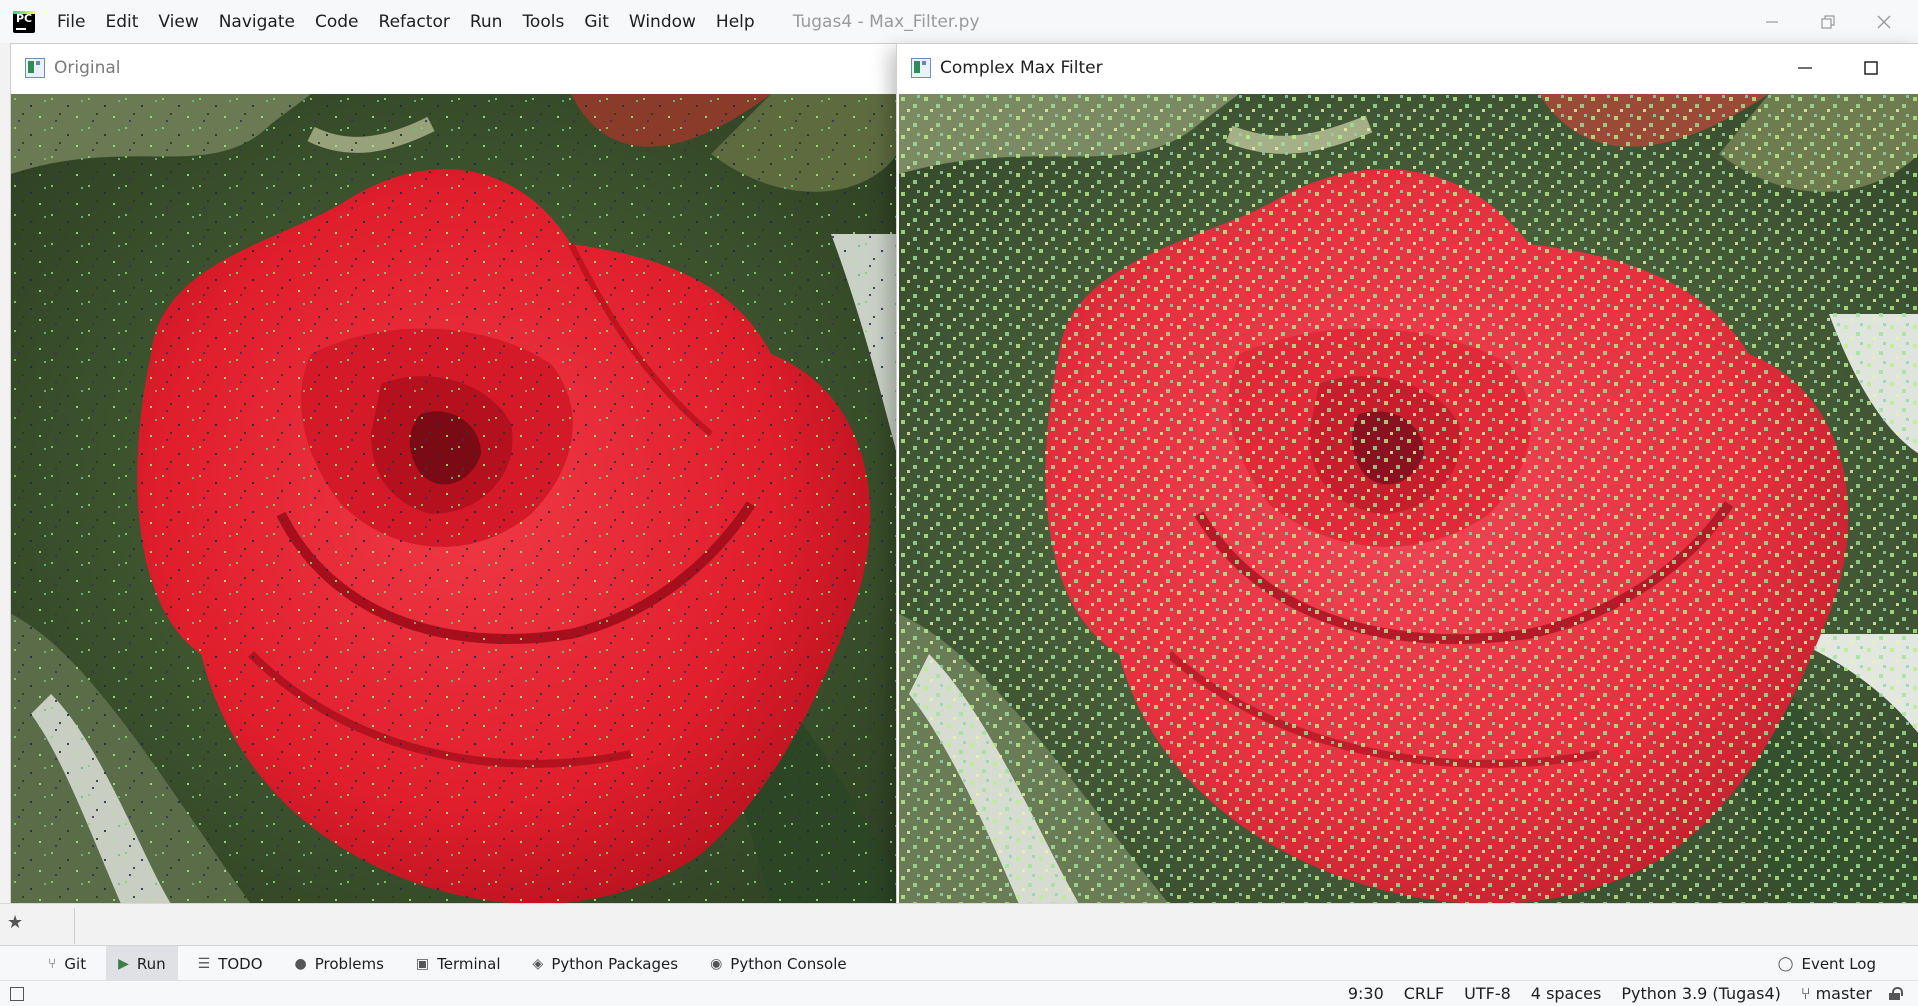  I want to click on tool-tab-git: ⑂ Git, so click(67, 963).